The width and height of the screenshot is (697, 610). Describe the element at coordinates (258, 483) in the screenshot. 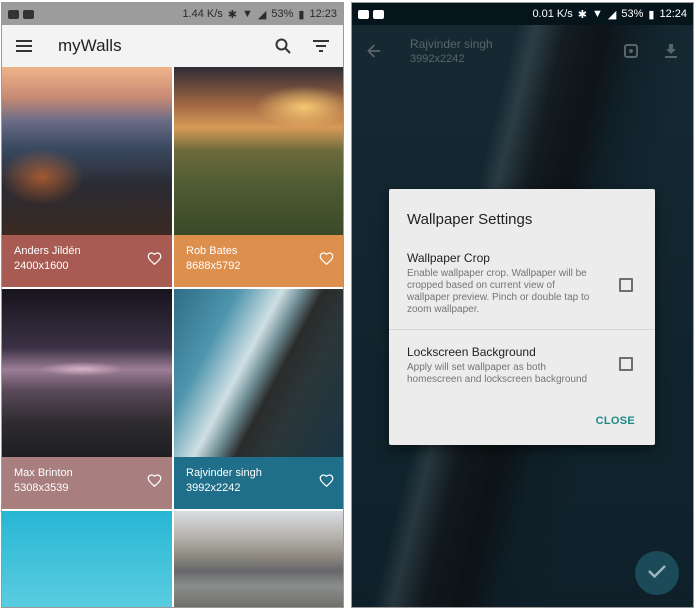

I see `card-label: Rajvinder singh 3992x2242` at that location.